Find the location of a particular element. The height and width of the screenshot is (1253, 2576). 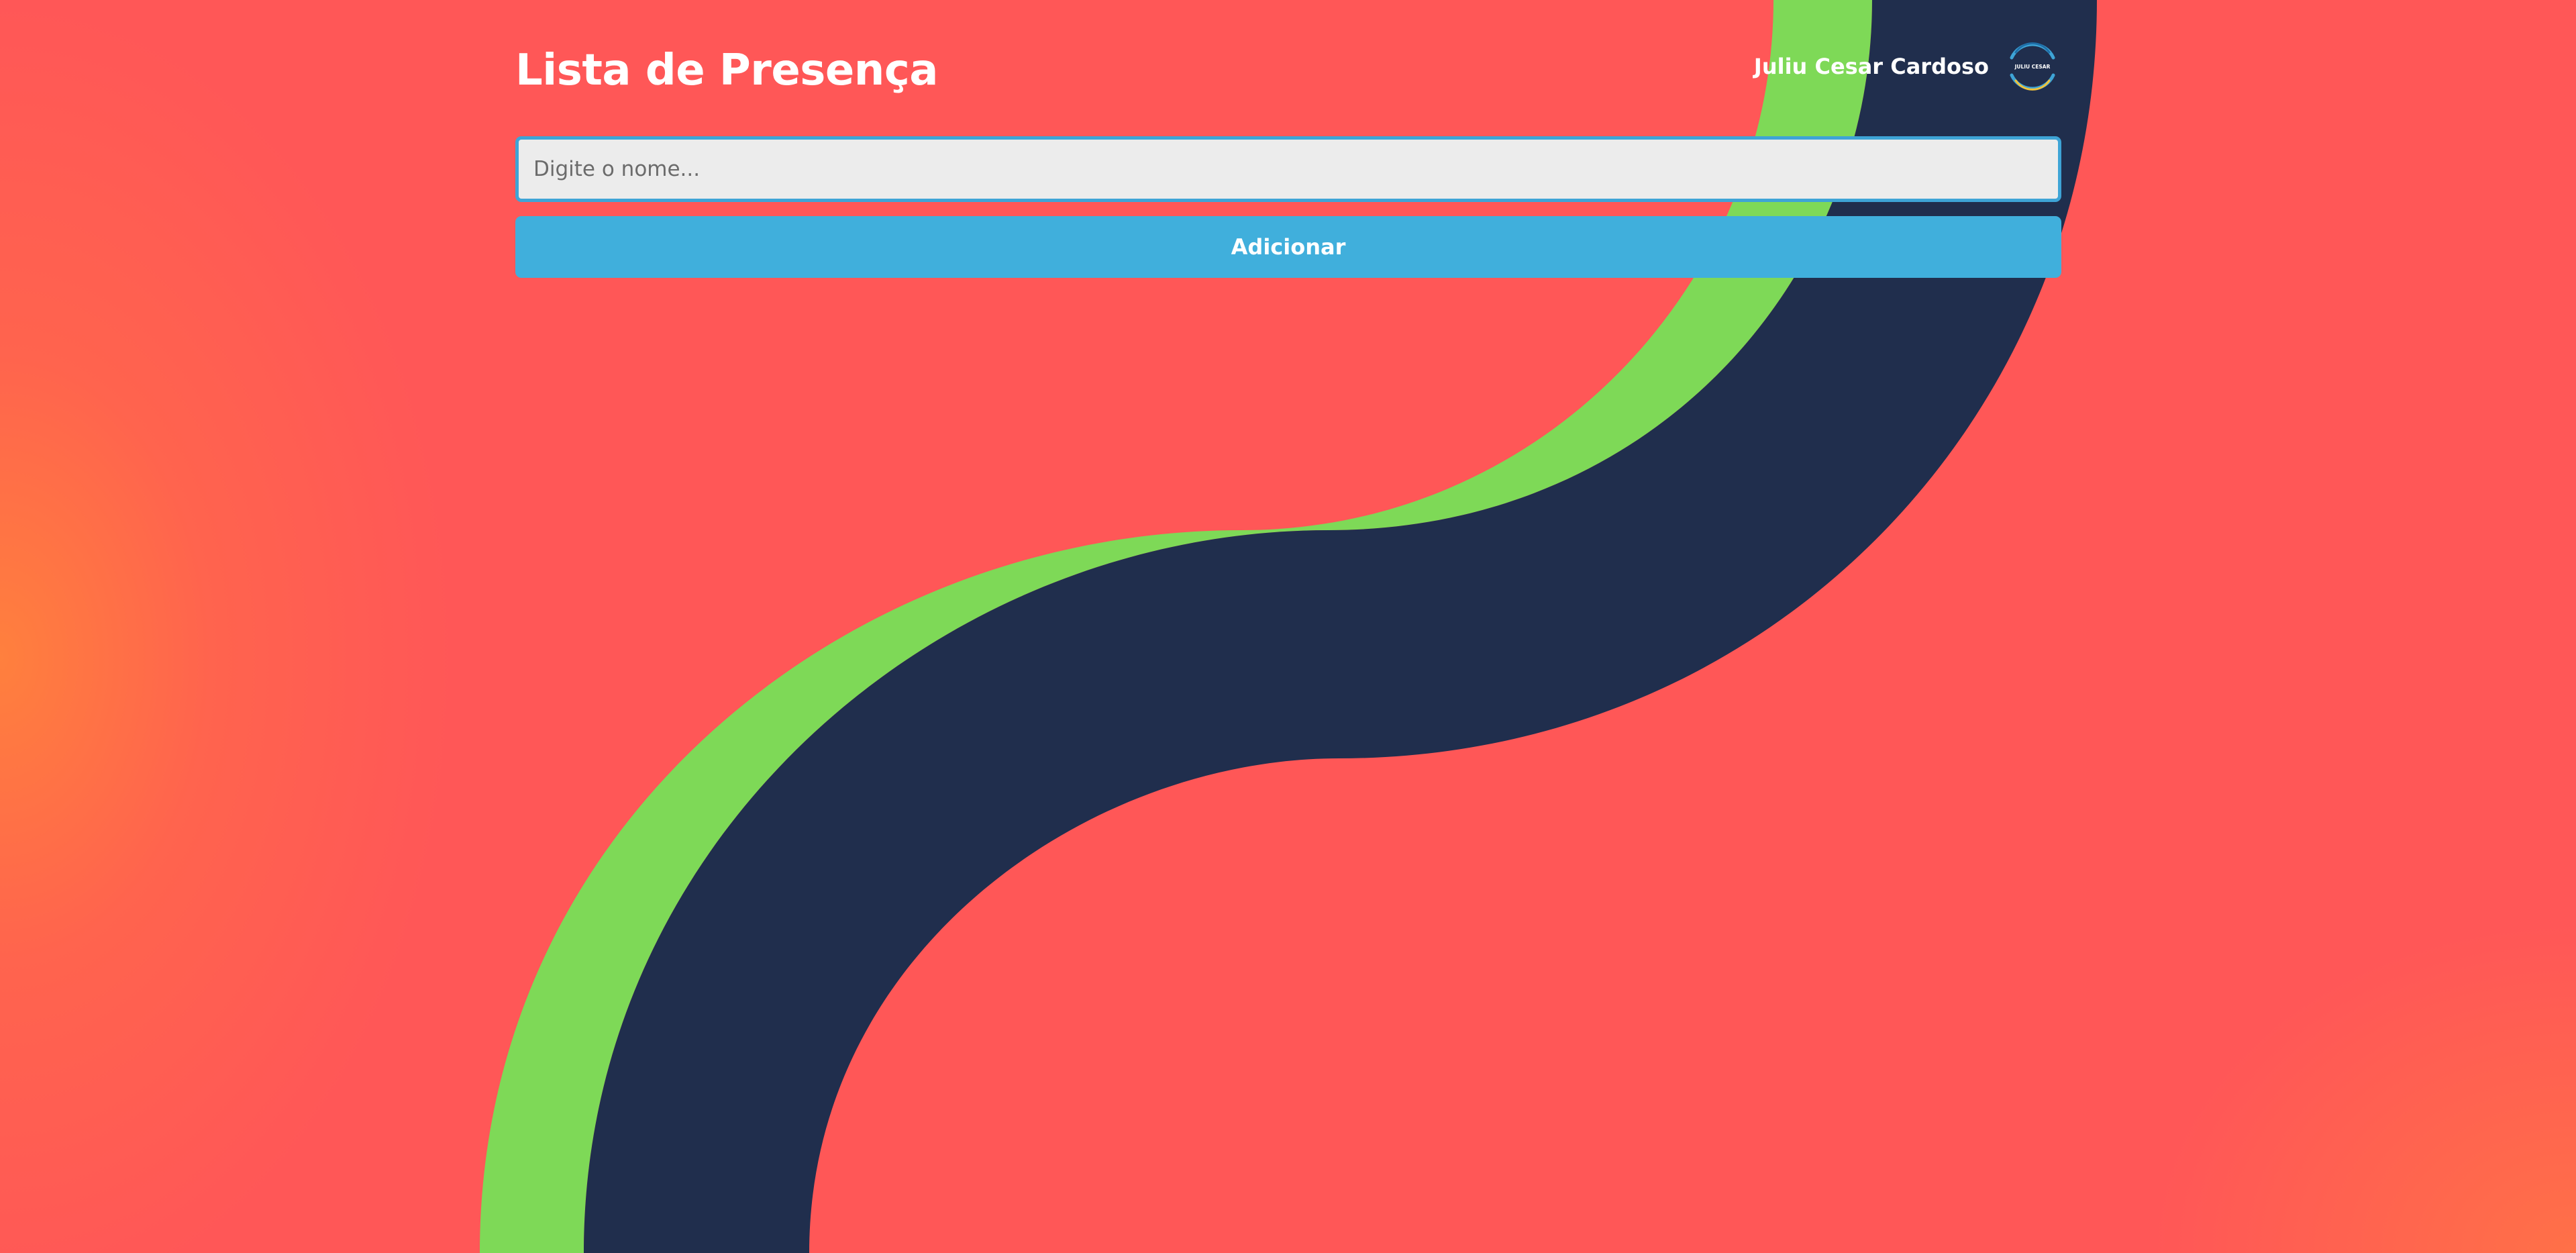

page-title: Lista de Presença is located at coordinates (726, 70).